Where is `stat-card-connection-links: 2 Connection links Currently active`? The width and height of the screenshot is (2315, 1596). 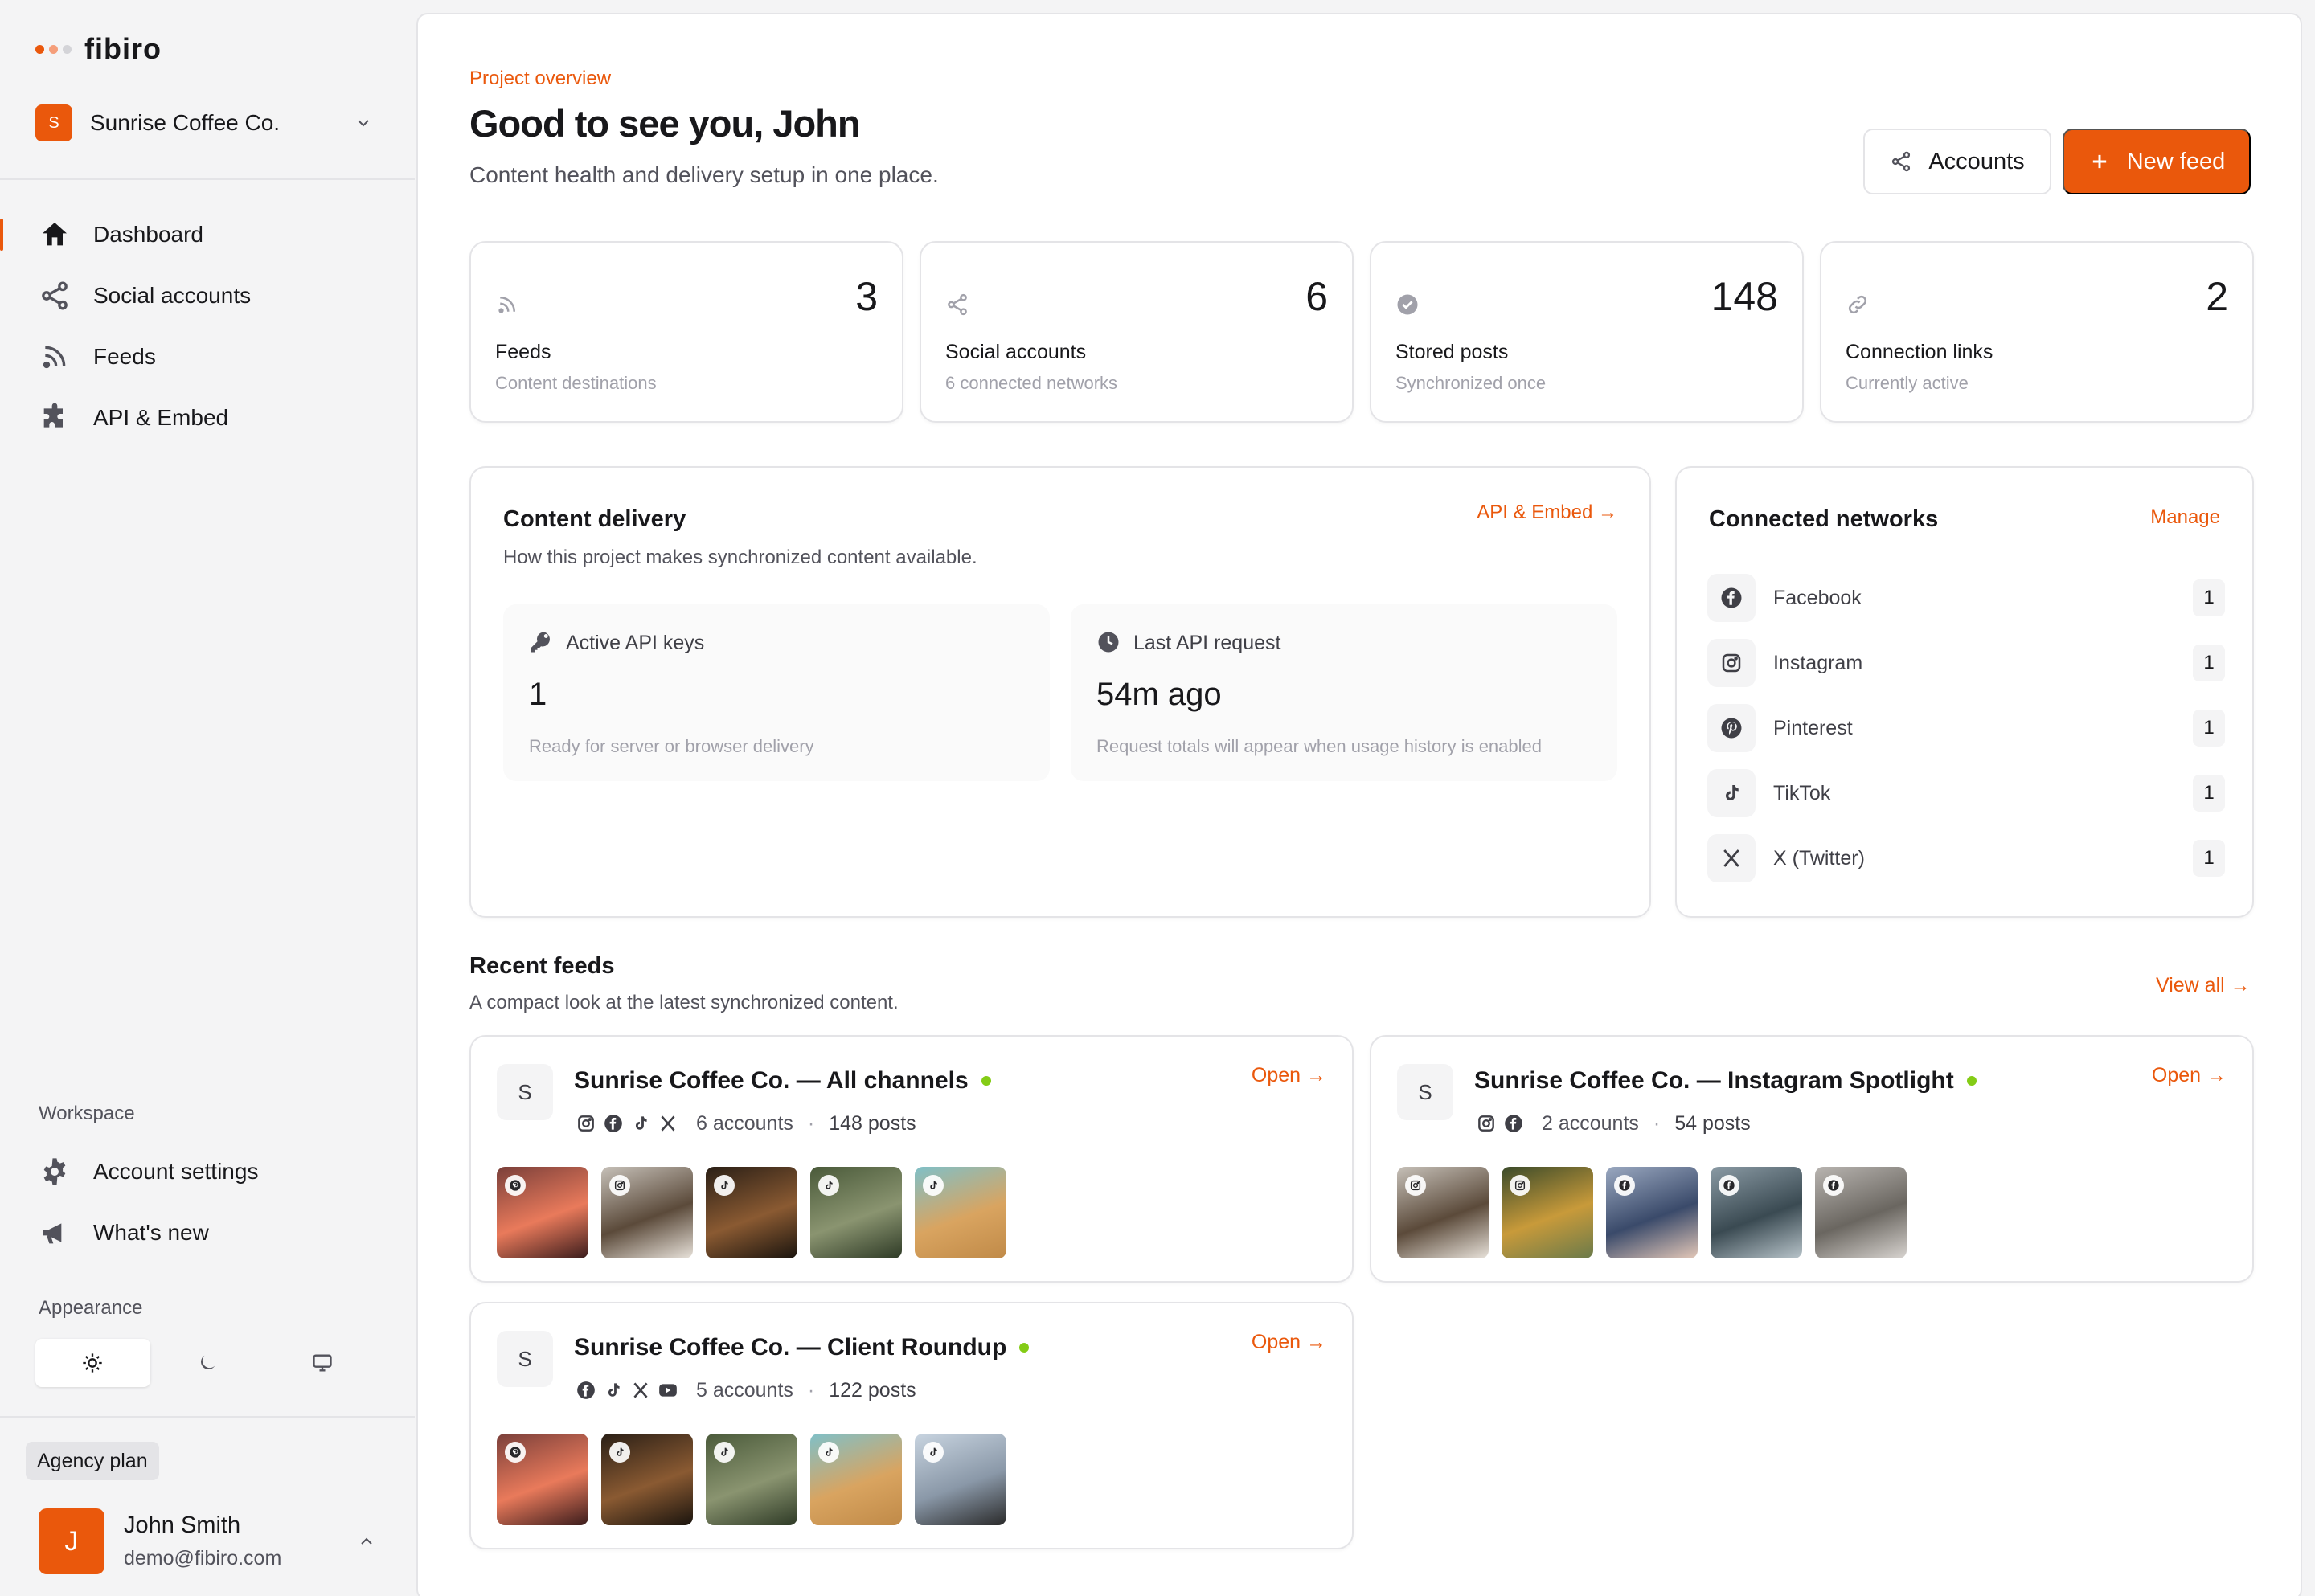
stat-card-connection-links: 2 Connection links Currently active is located at coordinates (2037, 332).